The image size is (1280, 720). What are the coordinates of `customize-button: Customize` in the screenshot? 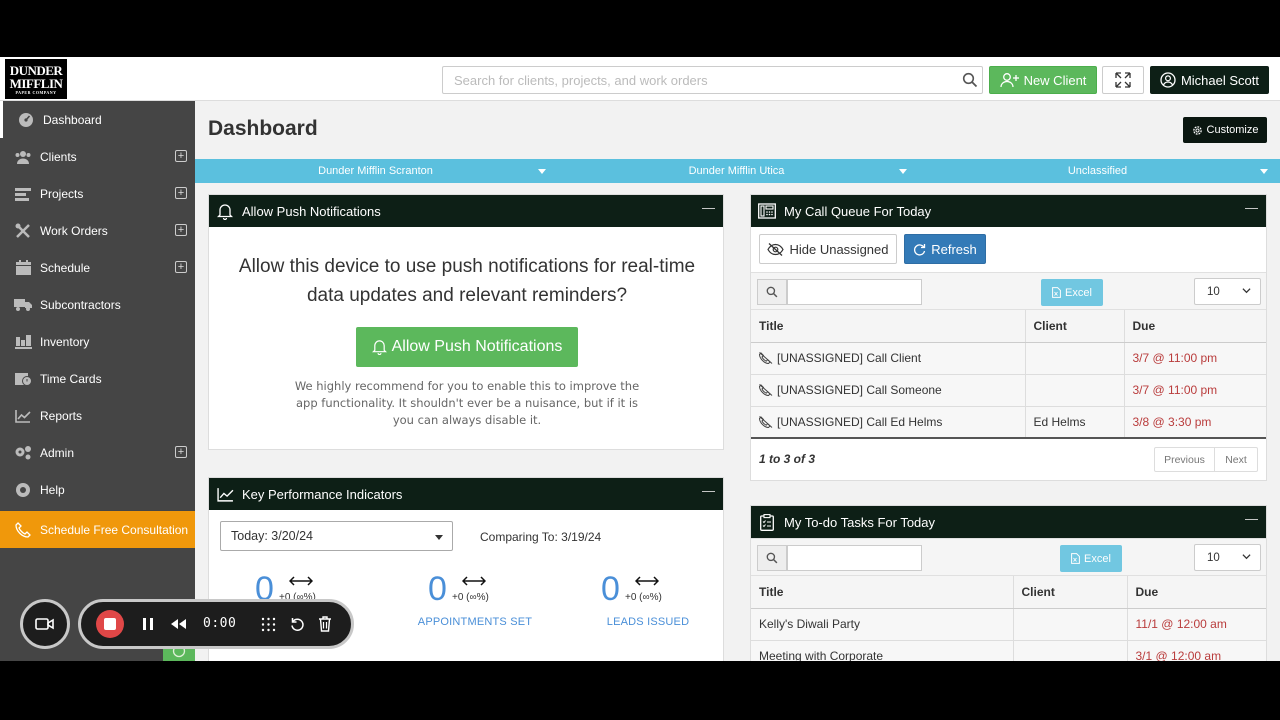 It's located at (1225, 130).